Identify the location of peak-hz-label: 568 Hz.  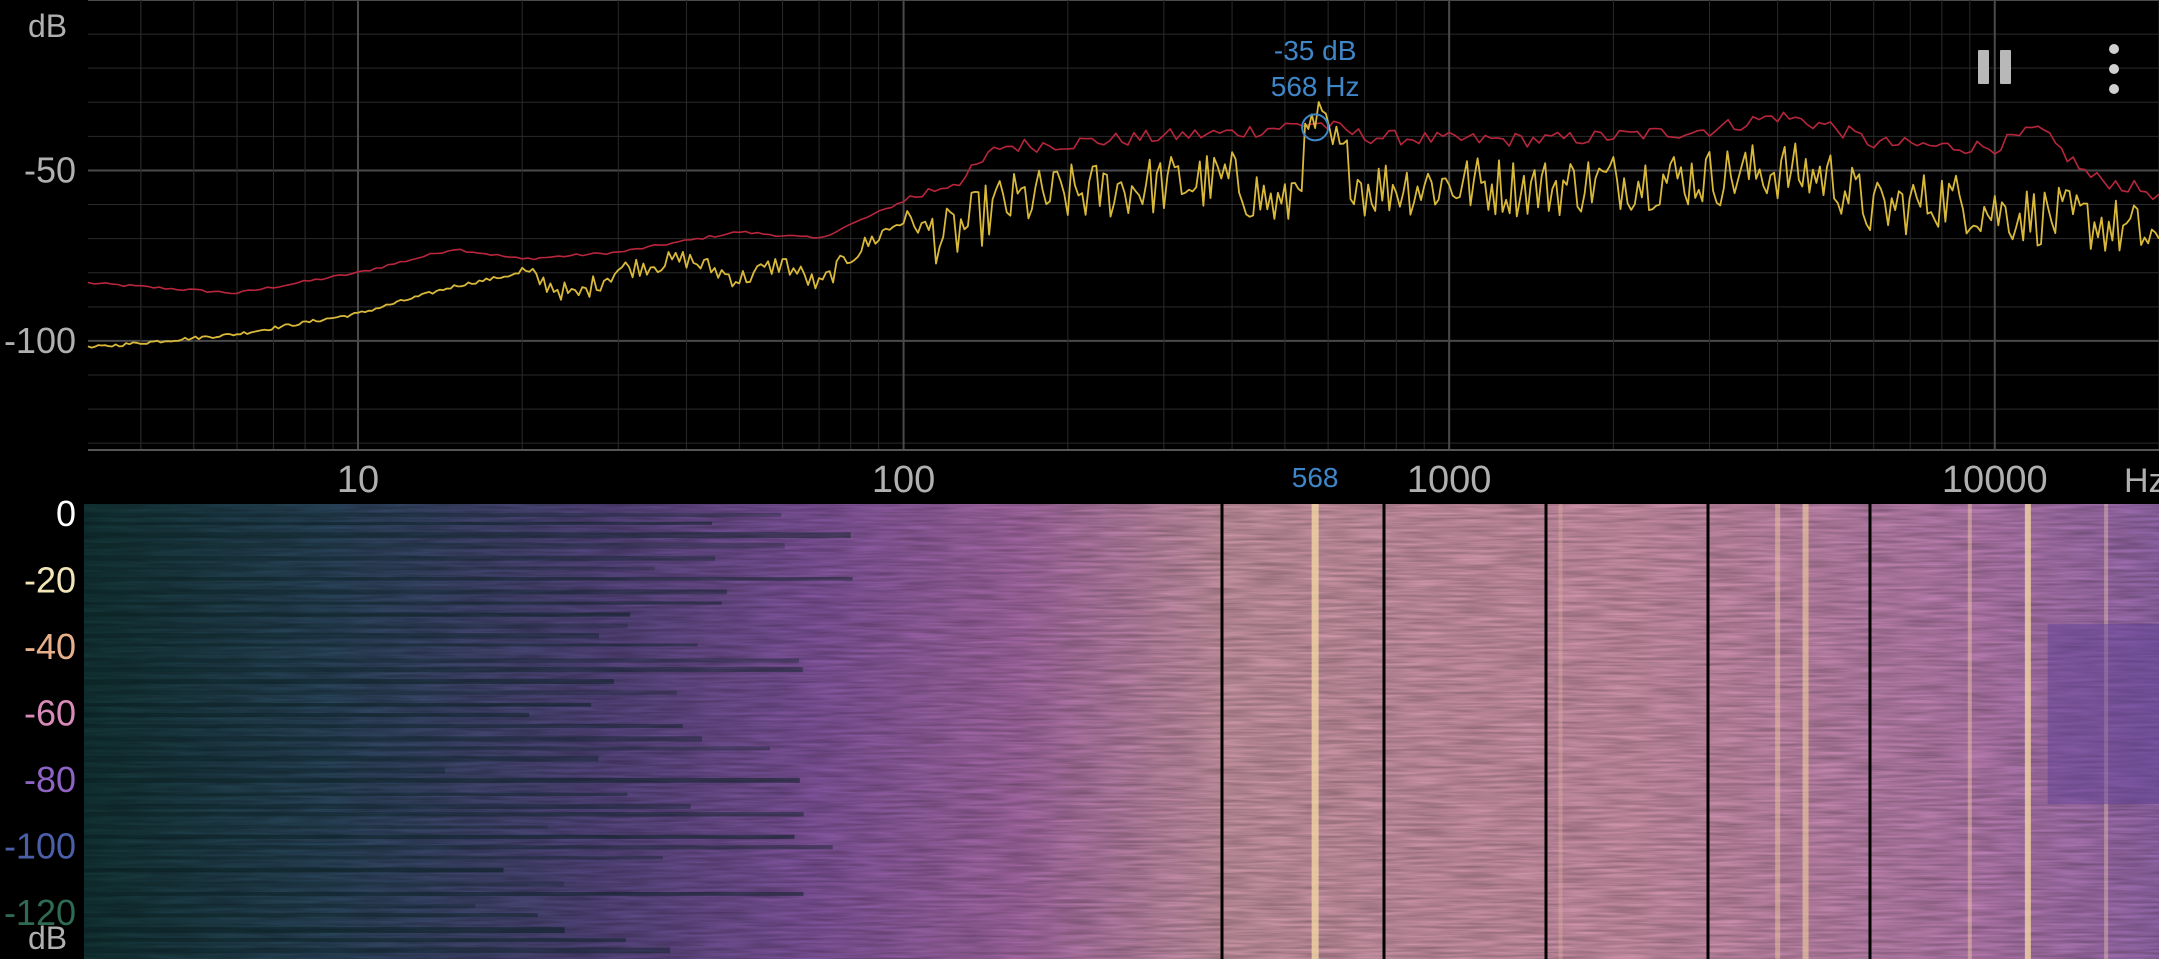
(1315, 86).